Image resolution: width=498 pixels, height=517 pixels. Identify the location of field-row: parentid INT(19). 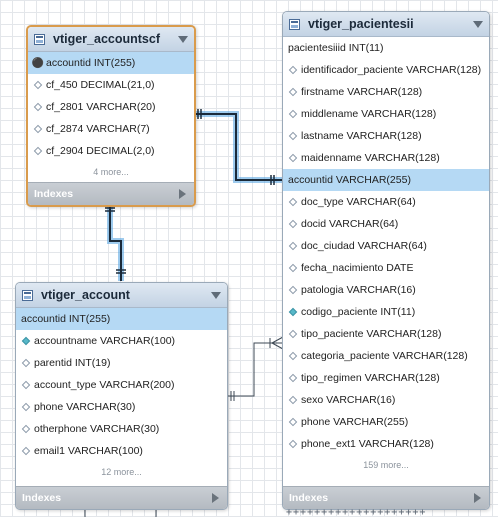
(121, 363).